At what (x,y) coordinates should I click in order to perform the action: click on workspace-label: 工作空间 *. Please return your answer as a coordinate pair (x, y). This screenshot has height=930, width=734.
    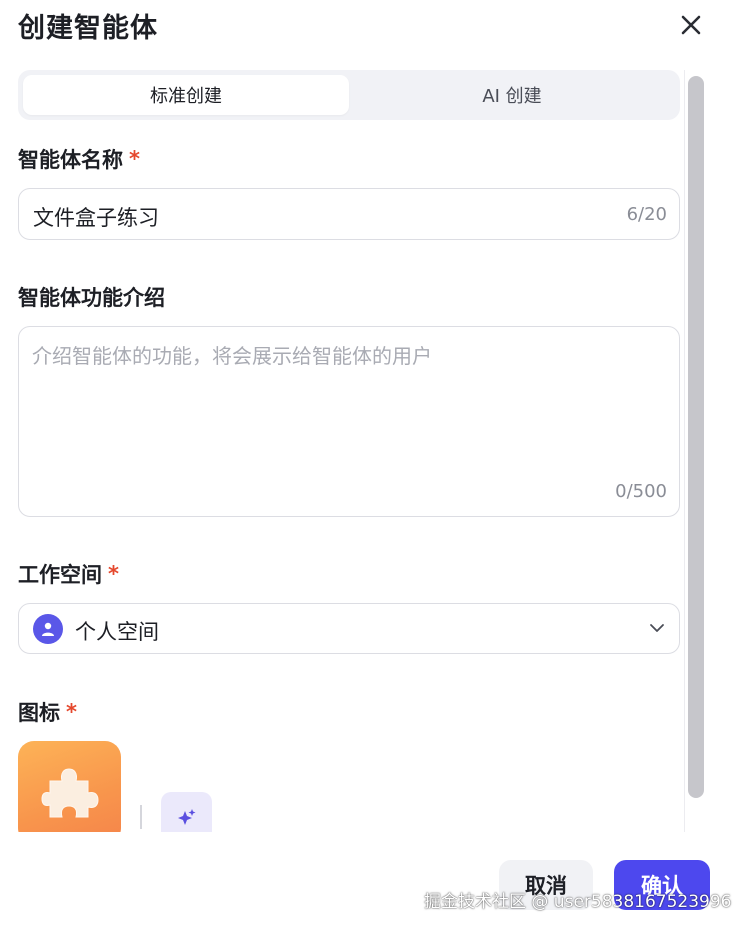
    Looking at the image, I should click on (68, 574).